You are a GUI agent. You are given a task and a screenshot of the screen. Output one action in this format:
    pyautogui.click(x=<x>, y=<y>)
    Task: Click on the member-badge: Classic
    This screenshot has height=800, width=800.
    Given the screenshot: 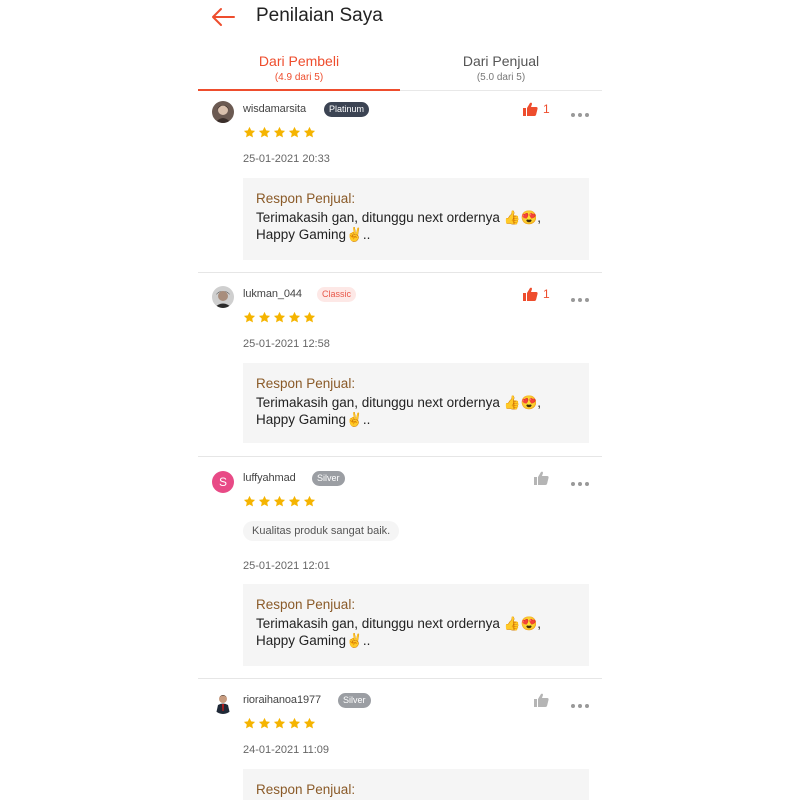 What is the action you would take?
    pyautogui.click(x=337, y=294)
    